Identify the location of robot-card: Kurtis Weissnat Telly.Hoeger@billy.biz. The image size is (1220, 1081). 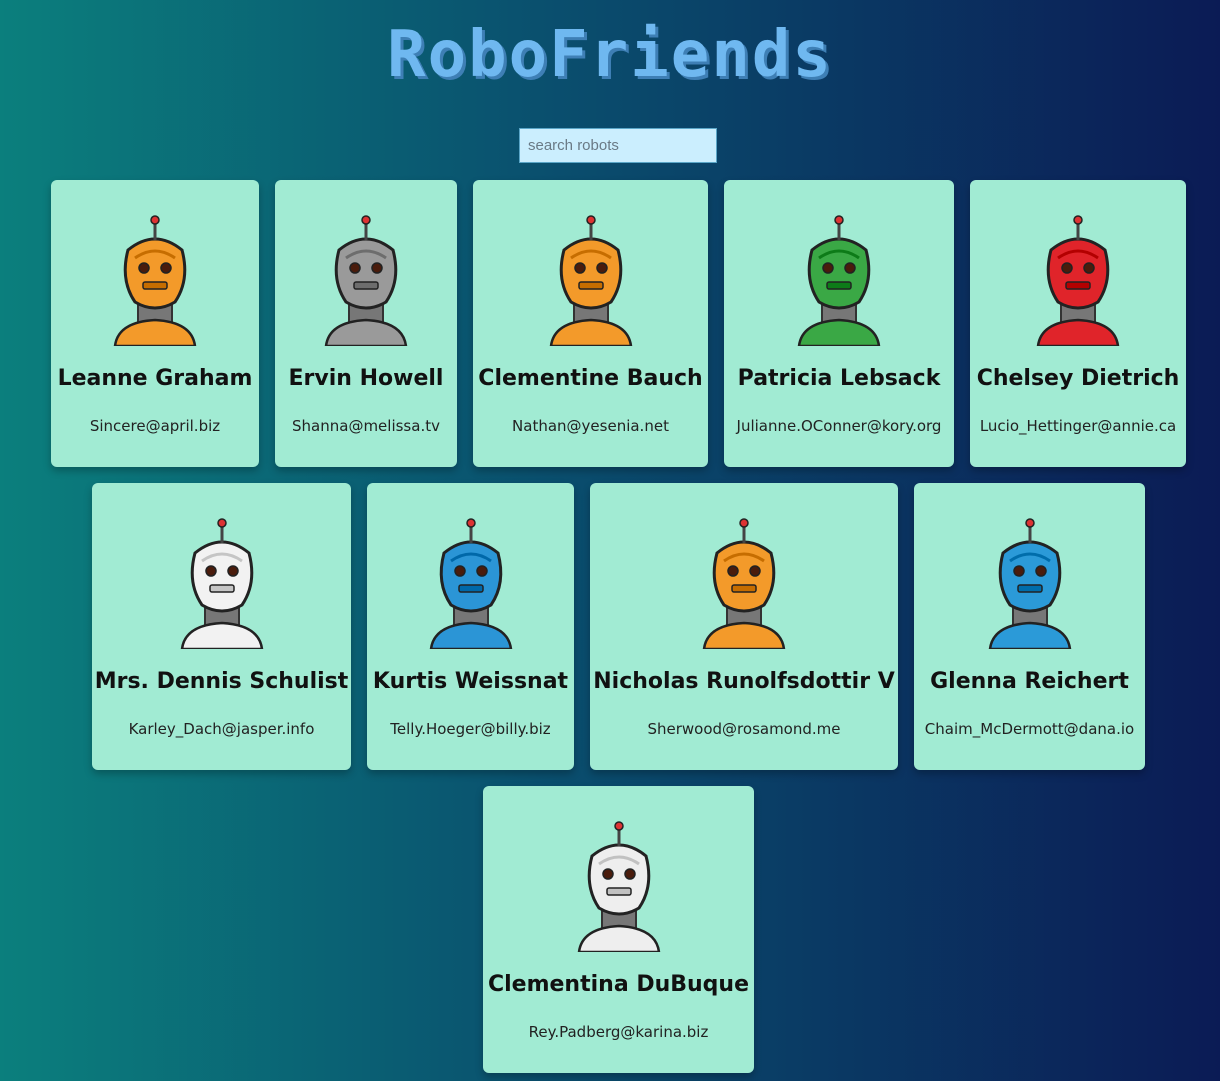
(470, 626).